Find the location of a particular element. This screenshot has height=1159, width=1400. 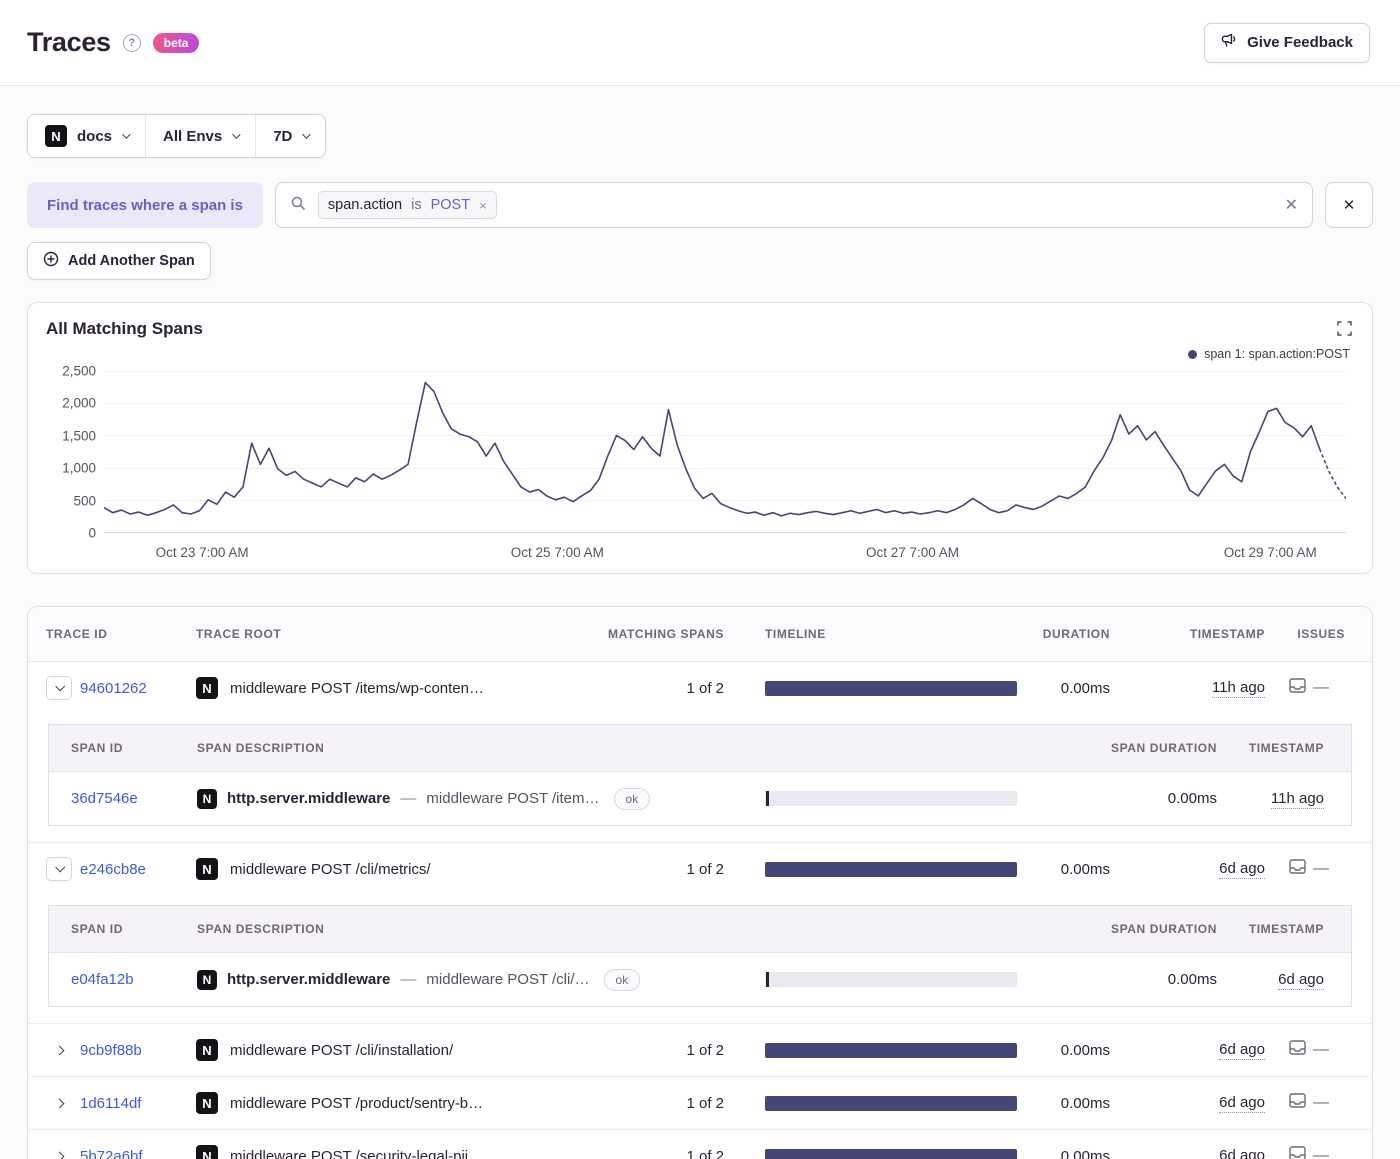

environment-selector: All Envs is located at coordinates (201, 136).